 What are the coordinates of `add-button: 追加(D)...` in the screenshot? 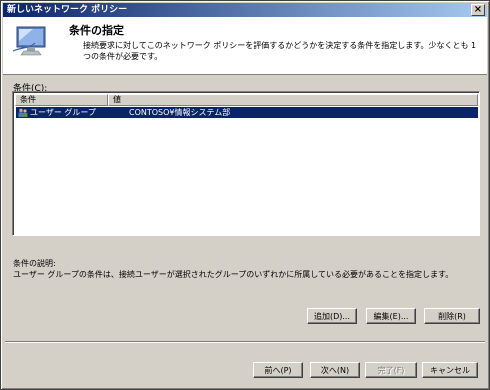 It's located at (332, 316).